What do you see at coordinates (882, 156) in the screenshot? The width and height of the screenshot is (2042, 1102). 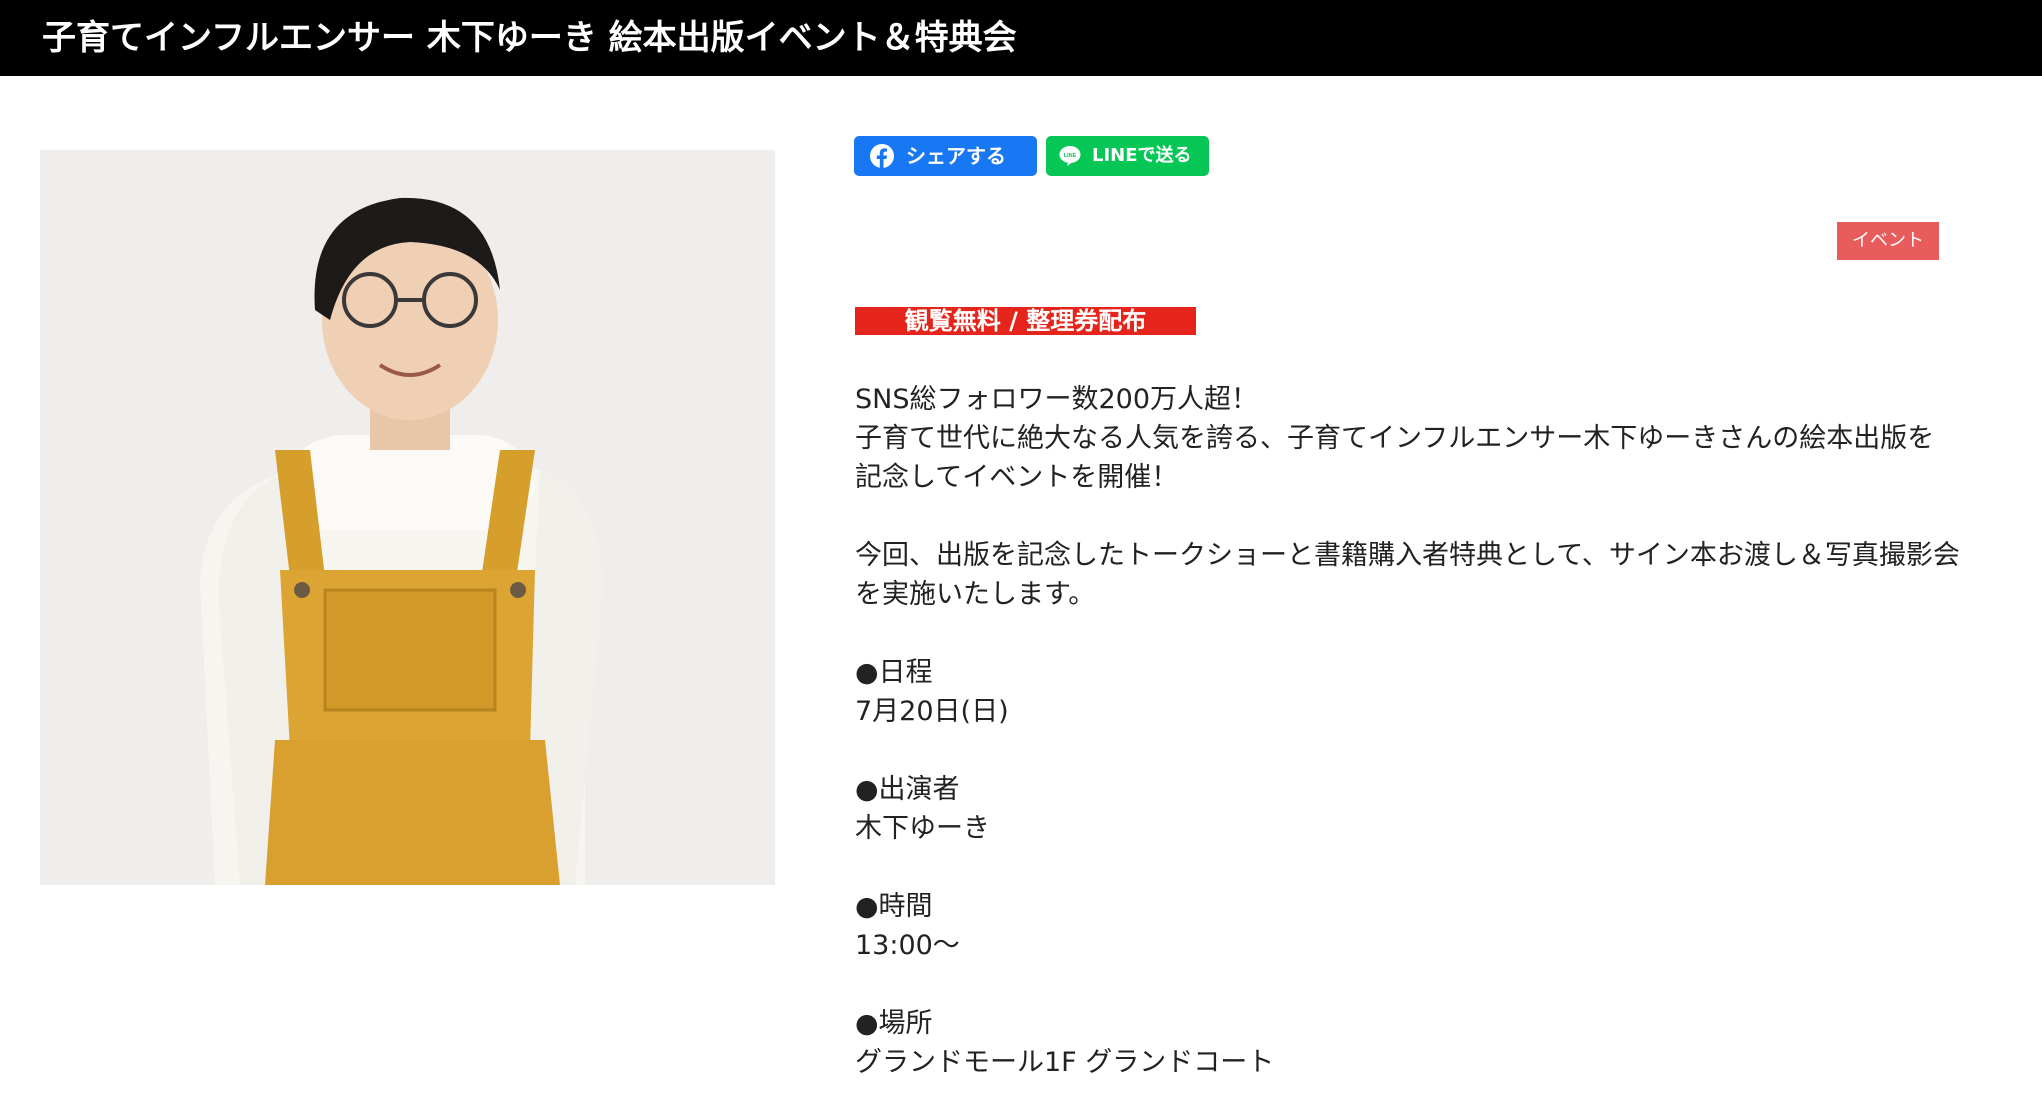 I see `facebook-icon` at bounding box center [882, 156].